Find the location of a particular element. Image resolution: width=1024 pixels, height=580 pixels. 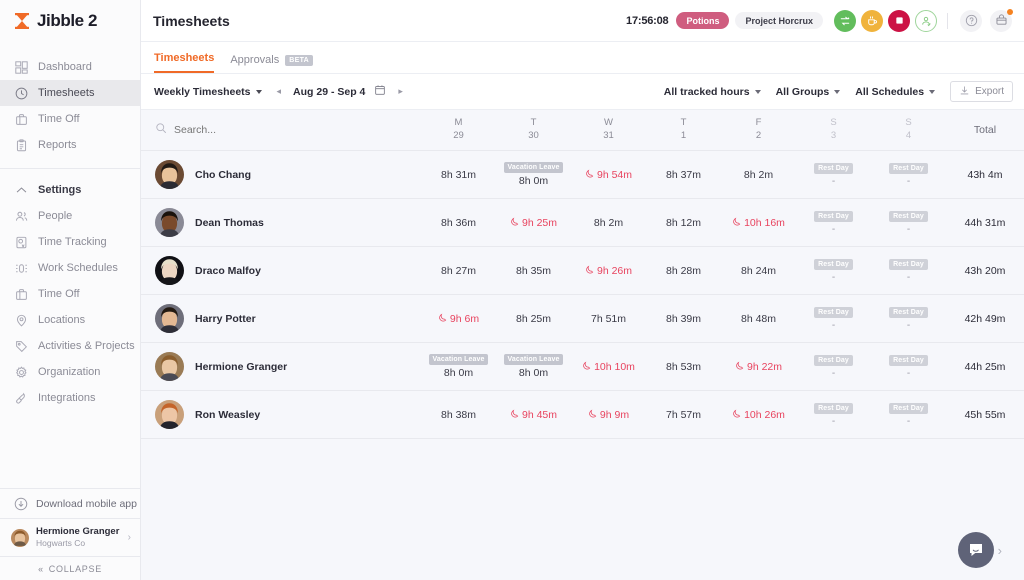

sidebar-item-time-off-2: Time Off is located at coordinates (70, 294).